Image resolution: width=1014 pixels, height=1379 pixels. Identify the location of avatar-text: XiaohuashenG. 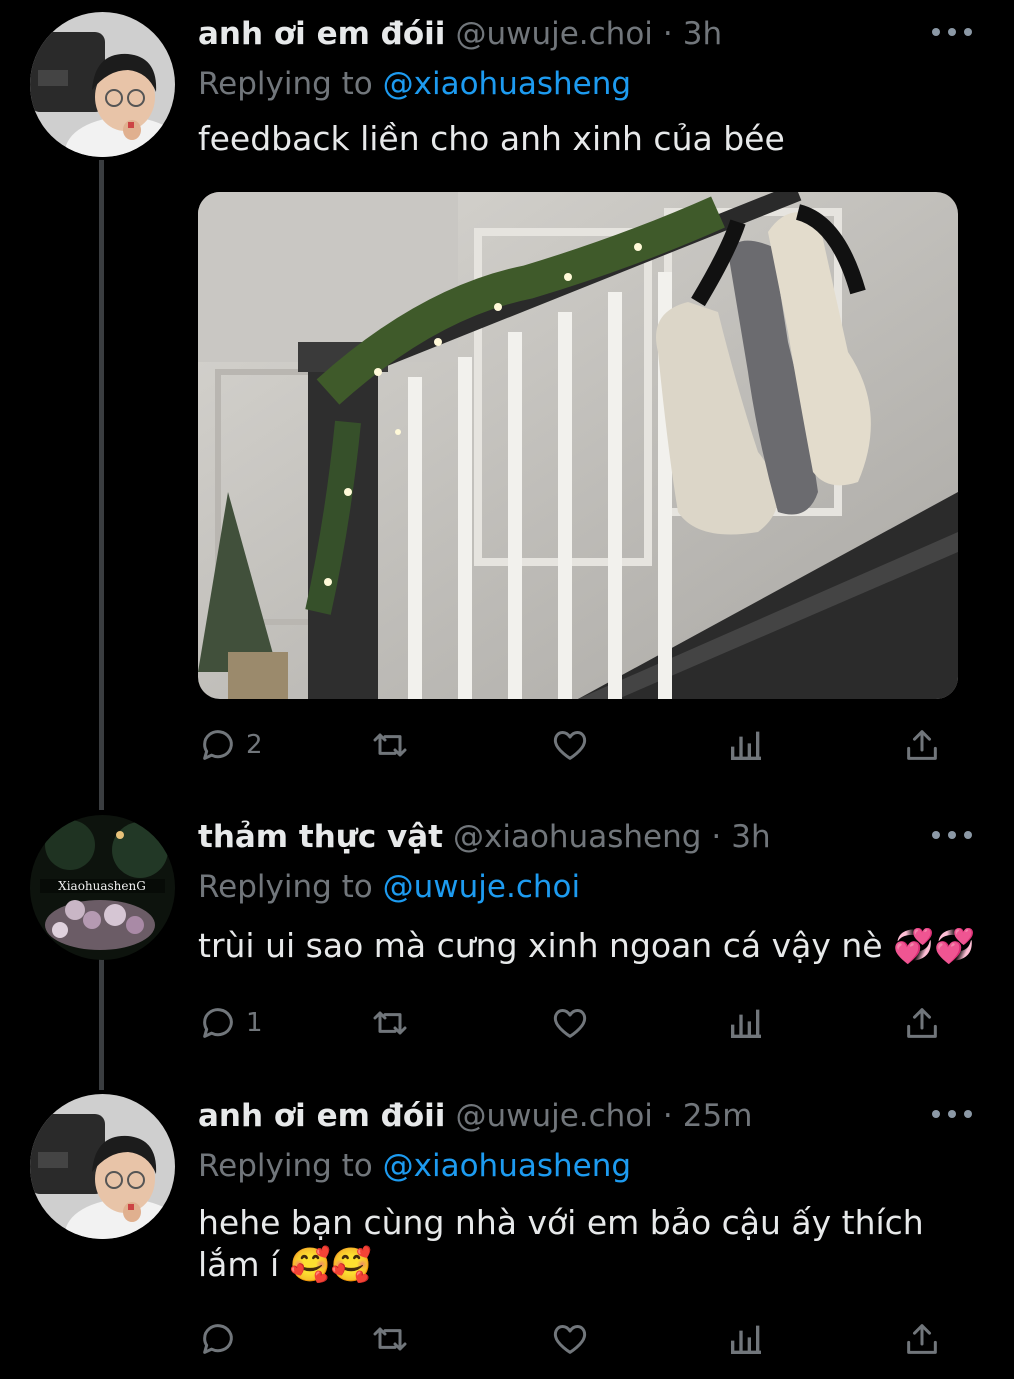
(102, 886).